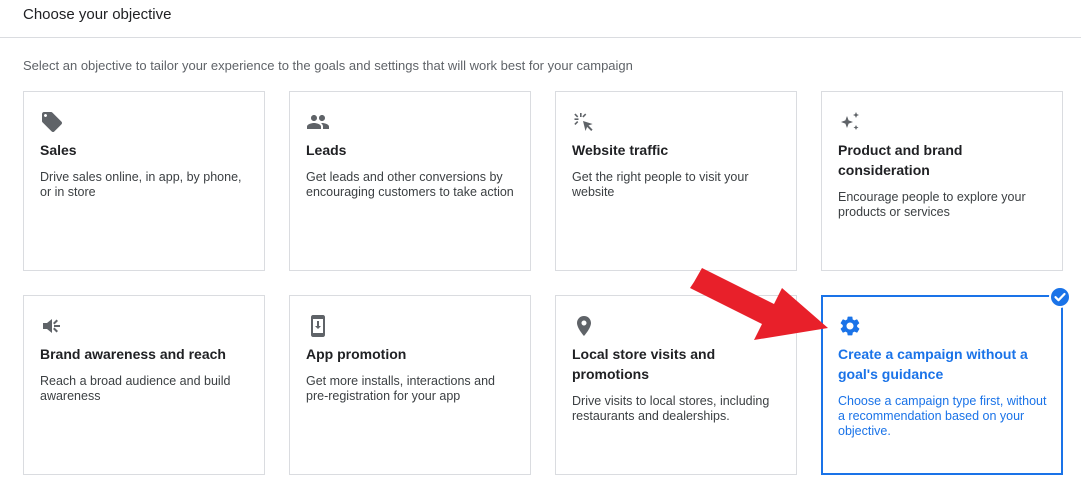 This screenshot has width=1081, height=497. What do you see at coordinates (52, 122) in the screenshot?
I see `tag-icon` at bounding box center [52, 122].